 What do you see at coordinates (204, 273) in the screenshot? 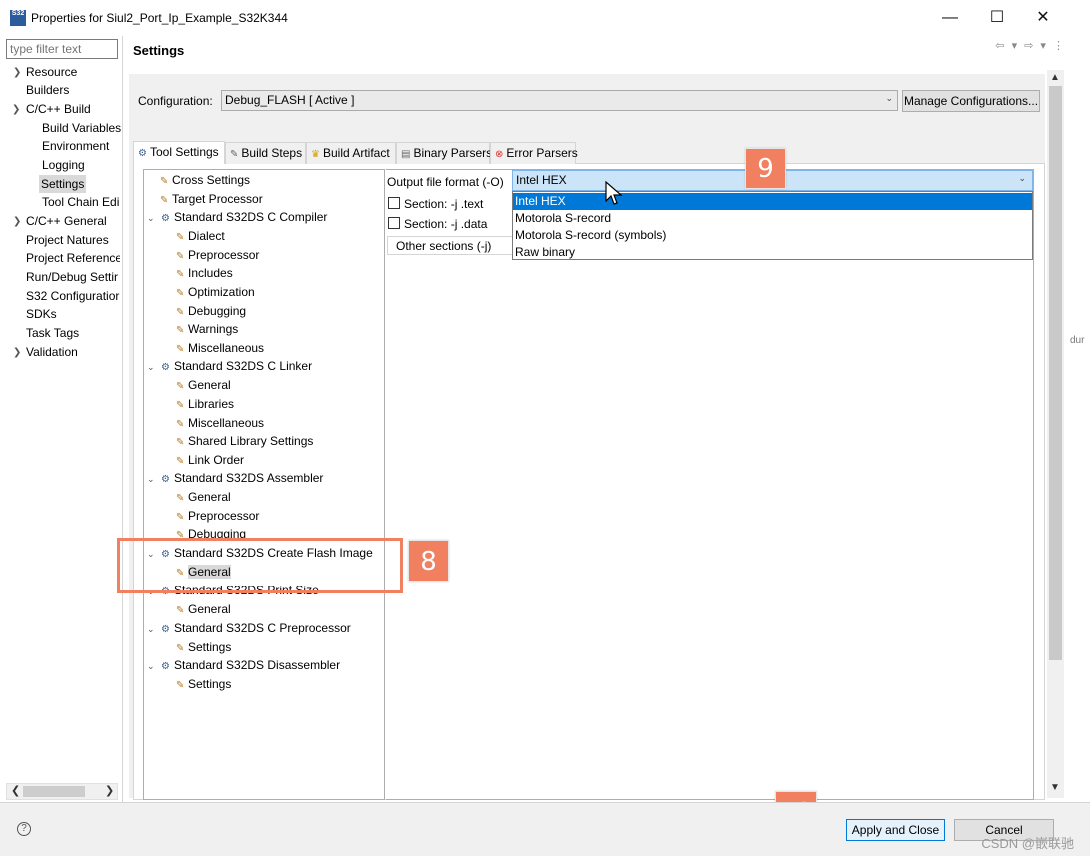
I see `tree-item-includes: ✎ Includes` at bounding box center [204, 273].